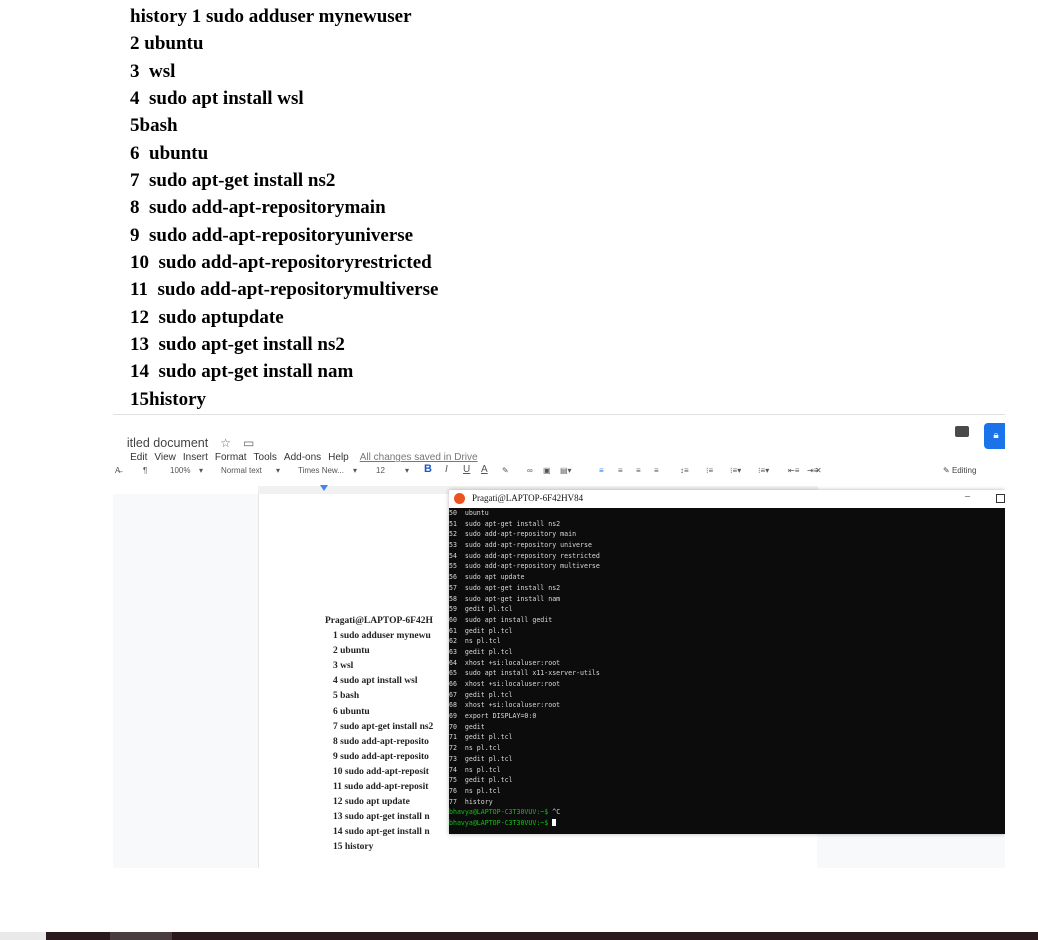 This screenshot has height=940, width=1038. Describe the element at coordinates (233, 181) in the screenshot. I see `history-line: 7 sudo apt-get install ns2` at that location.